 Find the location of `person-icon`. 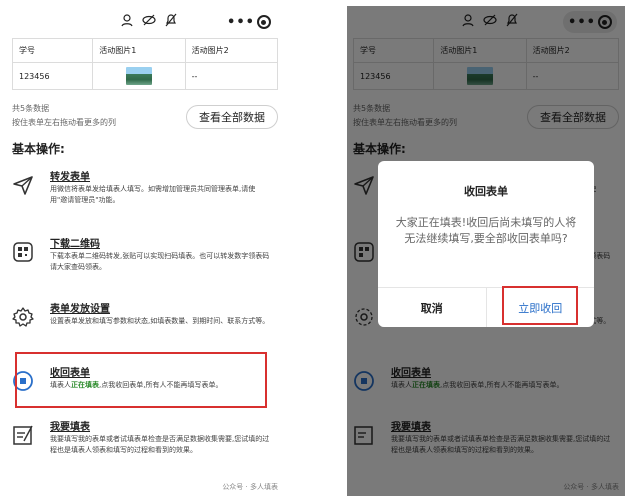

person-icon is located at coordinates (127, 20).